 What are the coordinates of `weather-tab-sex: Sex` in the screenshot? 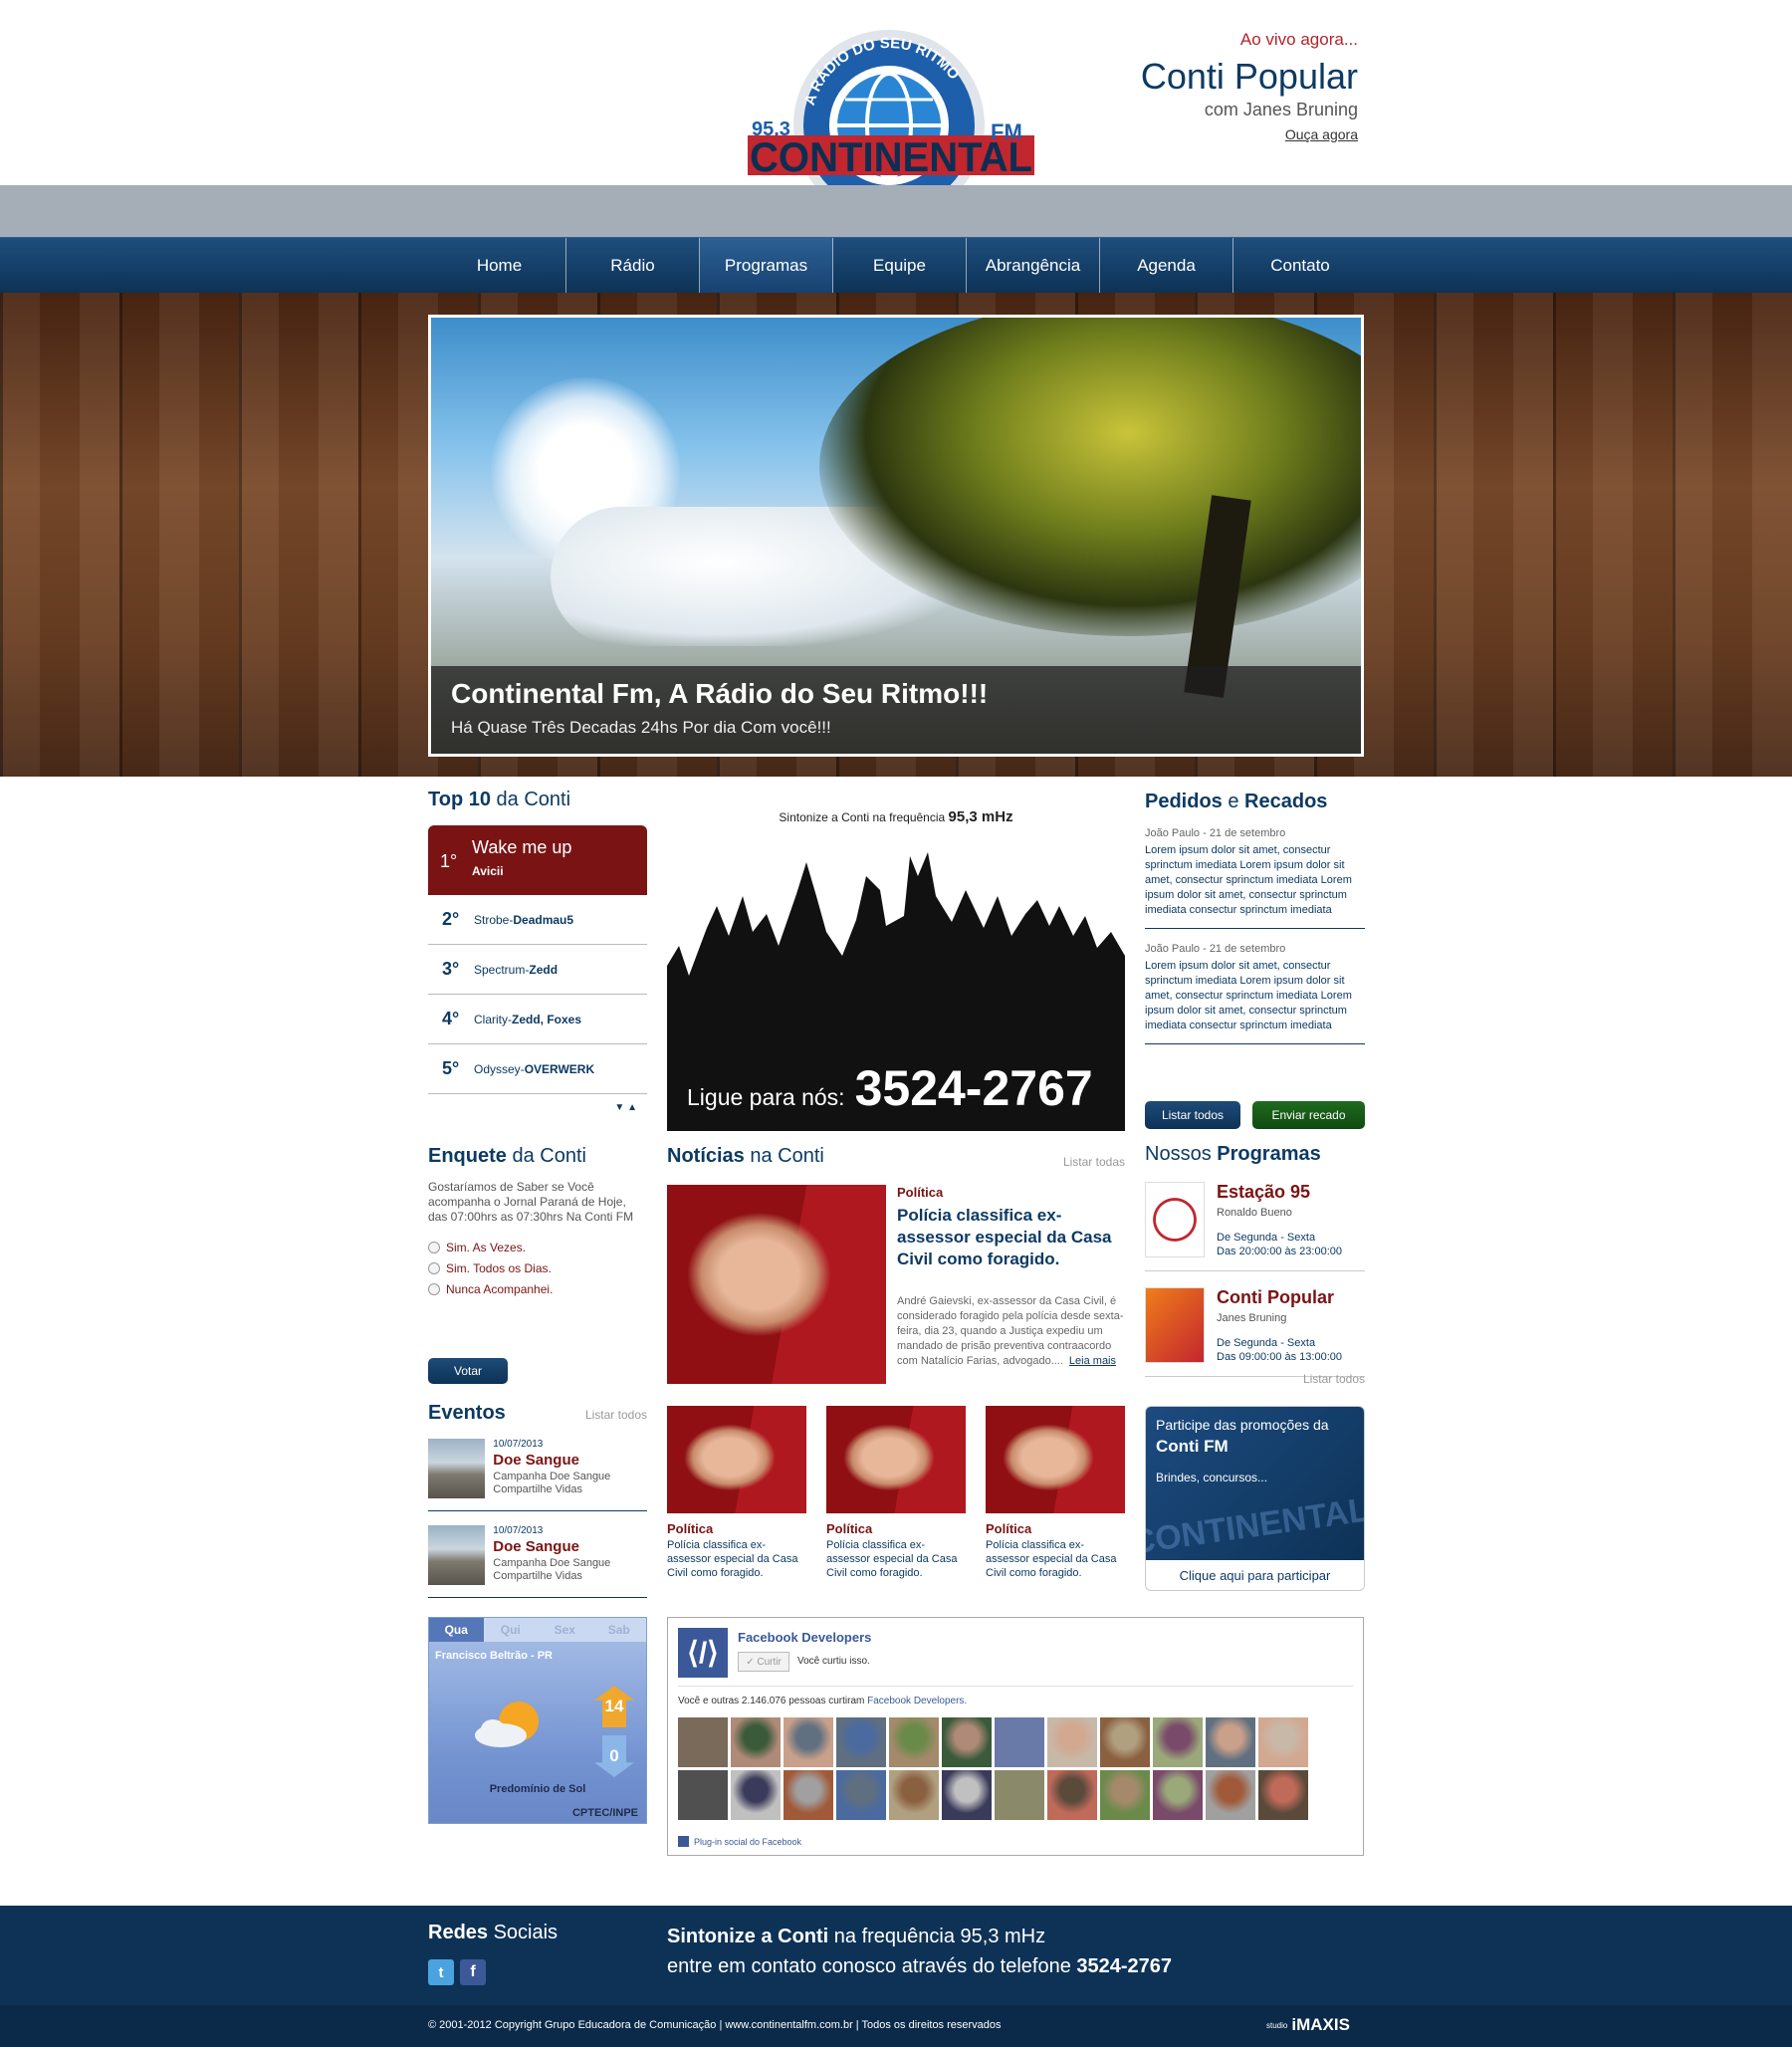 It's located at (565, 1630).